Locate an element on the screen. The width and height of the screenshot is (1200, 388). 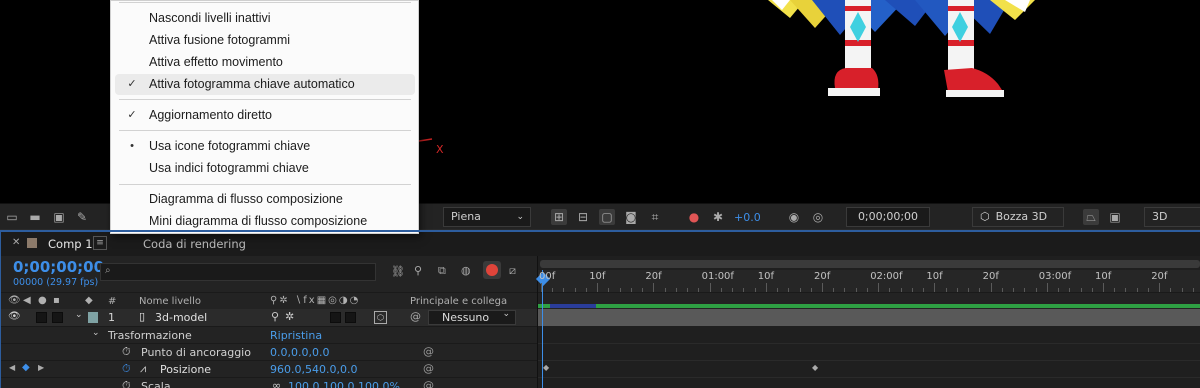
next-keyframe-icon: ▶ is located at coordinates (41, 367).